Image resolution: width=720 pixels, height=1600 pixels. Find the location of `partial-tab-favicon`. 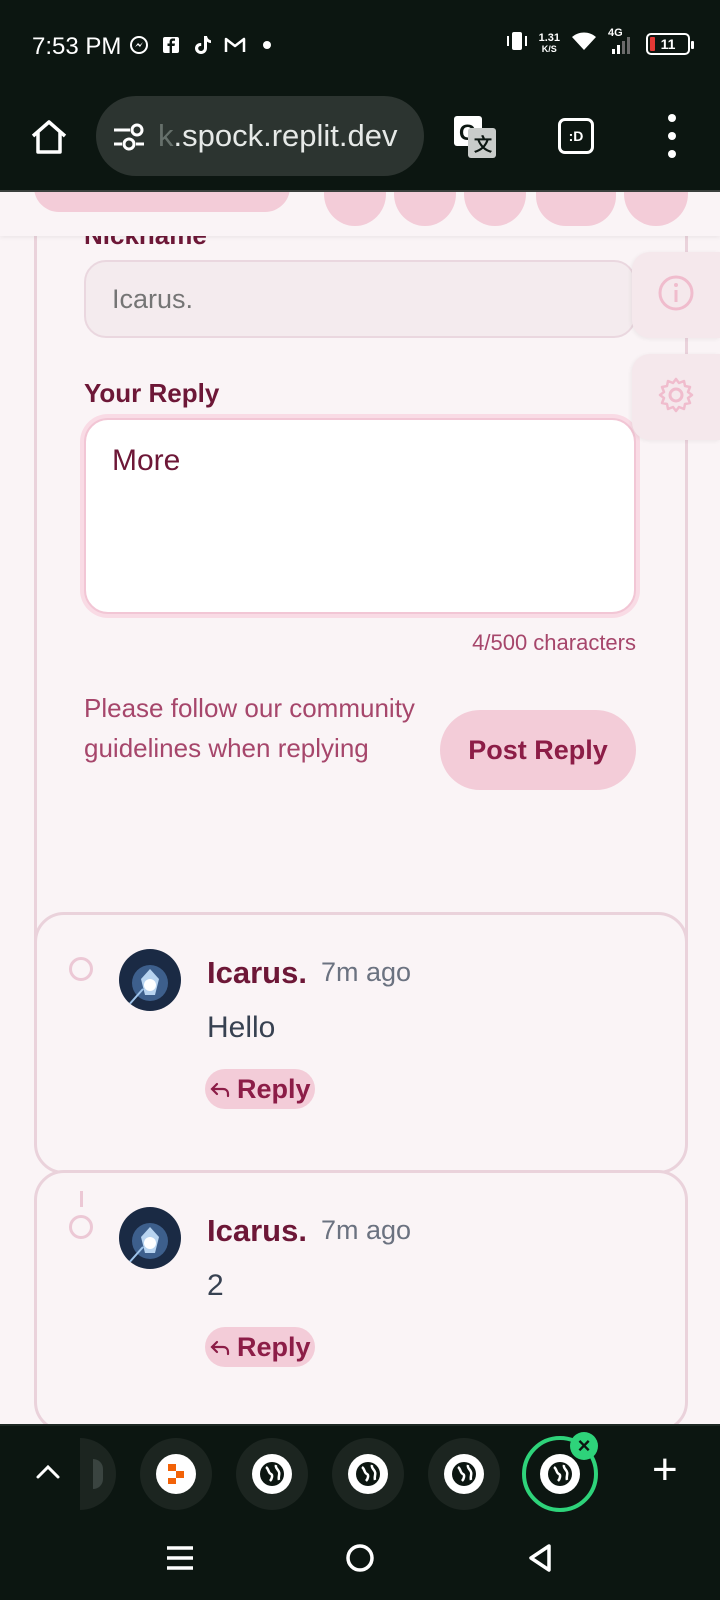

partial-tab-favicon is located at coordinates (98, 1474).